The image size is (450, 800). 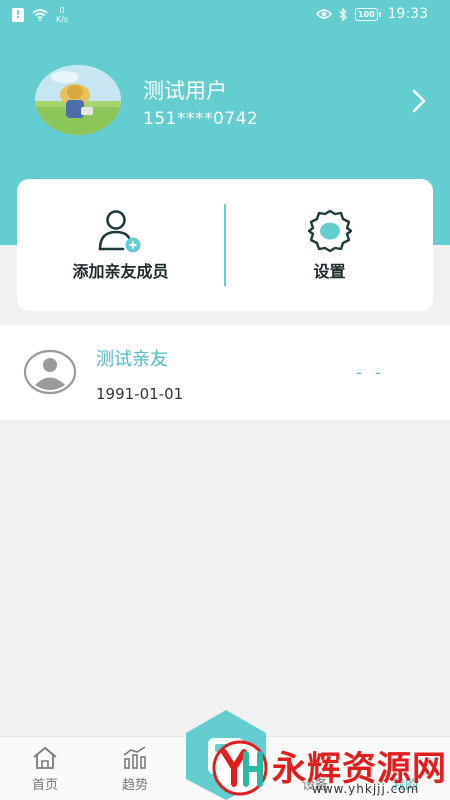 I want to click on network-speed: 0 K/s, so click(x=62, y=15).